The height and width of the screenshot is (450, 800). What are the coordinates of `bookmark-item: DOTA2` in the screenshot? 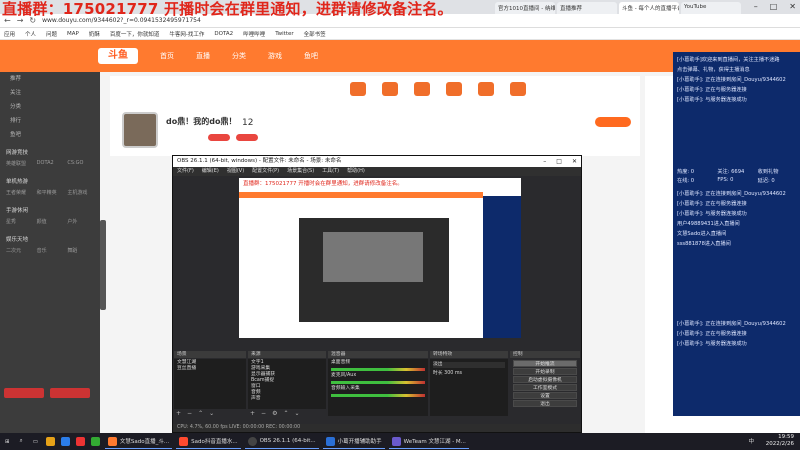 It's located at (223, 34).